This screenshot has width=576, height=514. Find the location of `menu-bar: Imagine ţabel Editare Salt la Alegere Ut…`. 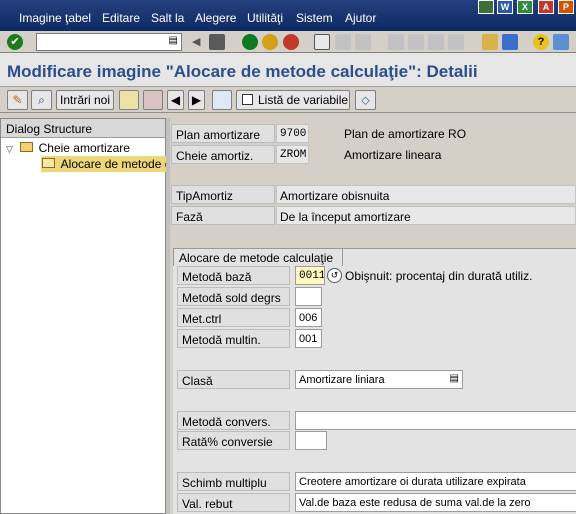

menu-bar: Imagine ţabel Editare Salt la Alegere Ut… is located at coordinates (288, 15).